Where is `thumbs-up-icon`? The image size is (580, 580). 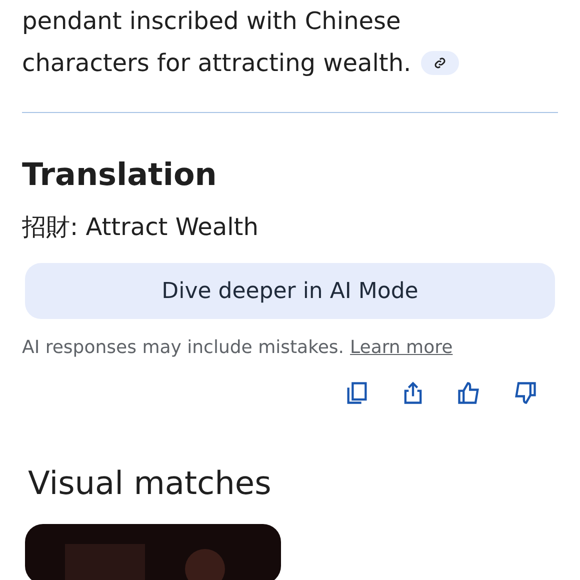
thumbs-up-icon is located at coordinates (469, 393).